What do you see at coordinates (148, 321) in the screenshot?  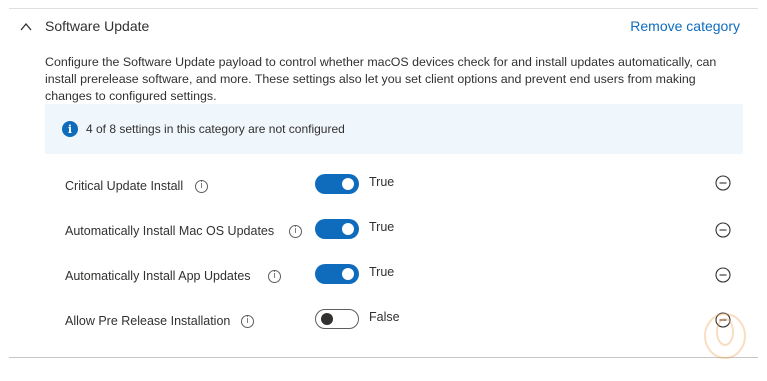 I see `setting-label: Allow Pre Release Installation` at bounding box center [148, 321].